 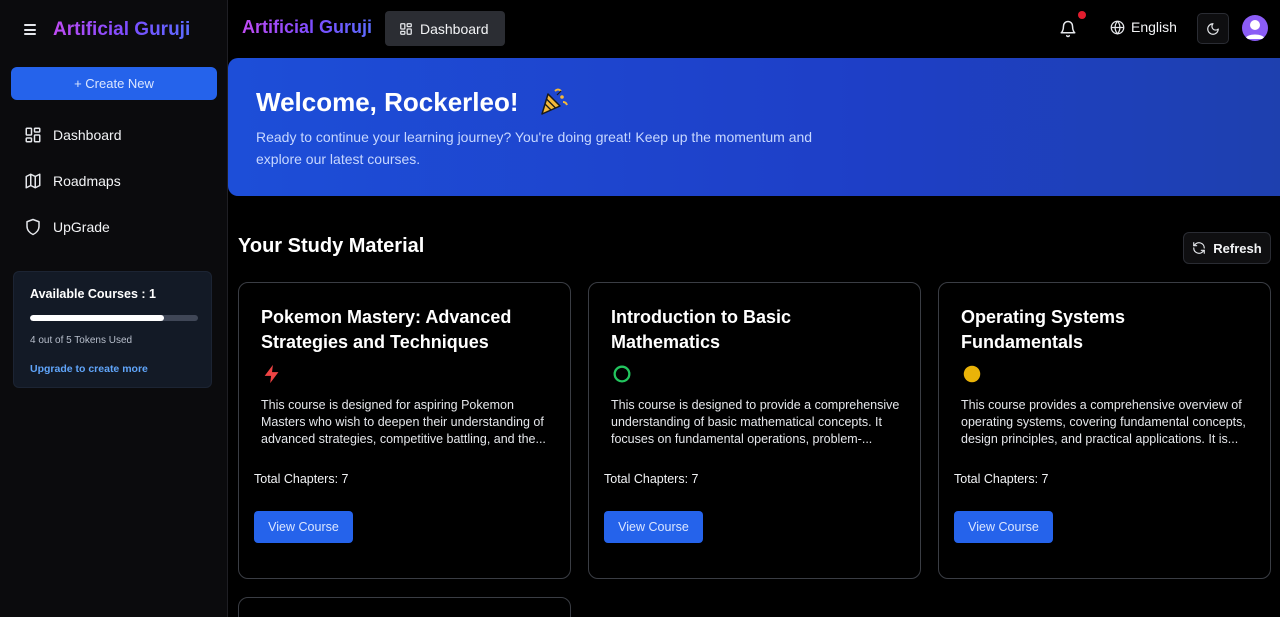 What do you see at coordinates (1237, 248) in the screenshot?
I see `refresh-label: Refresh` at bounding box center [1237, 248].